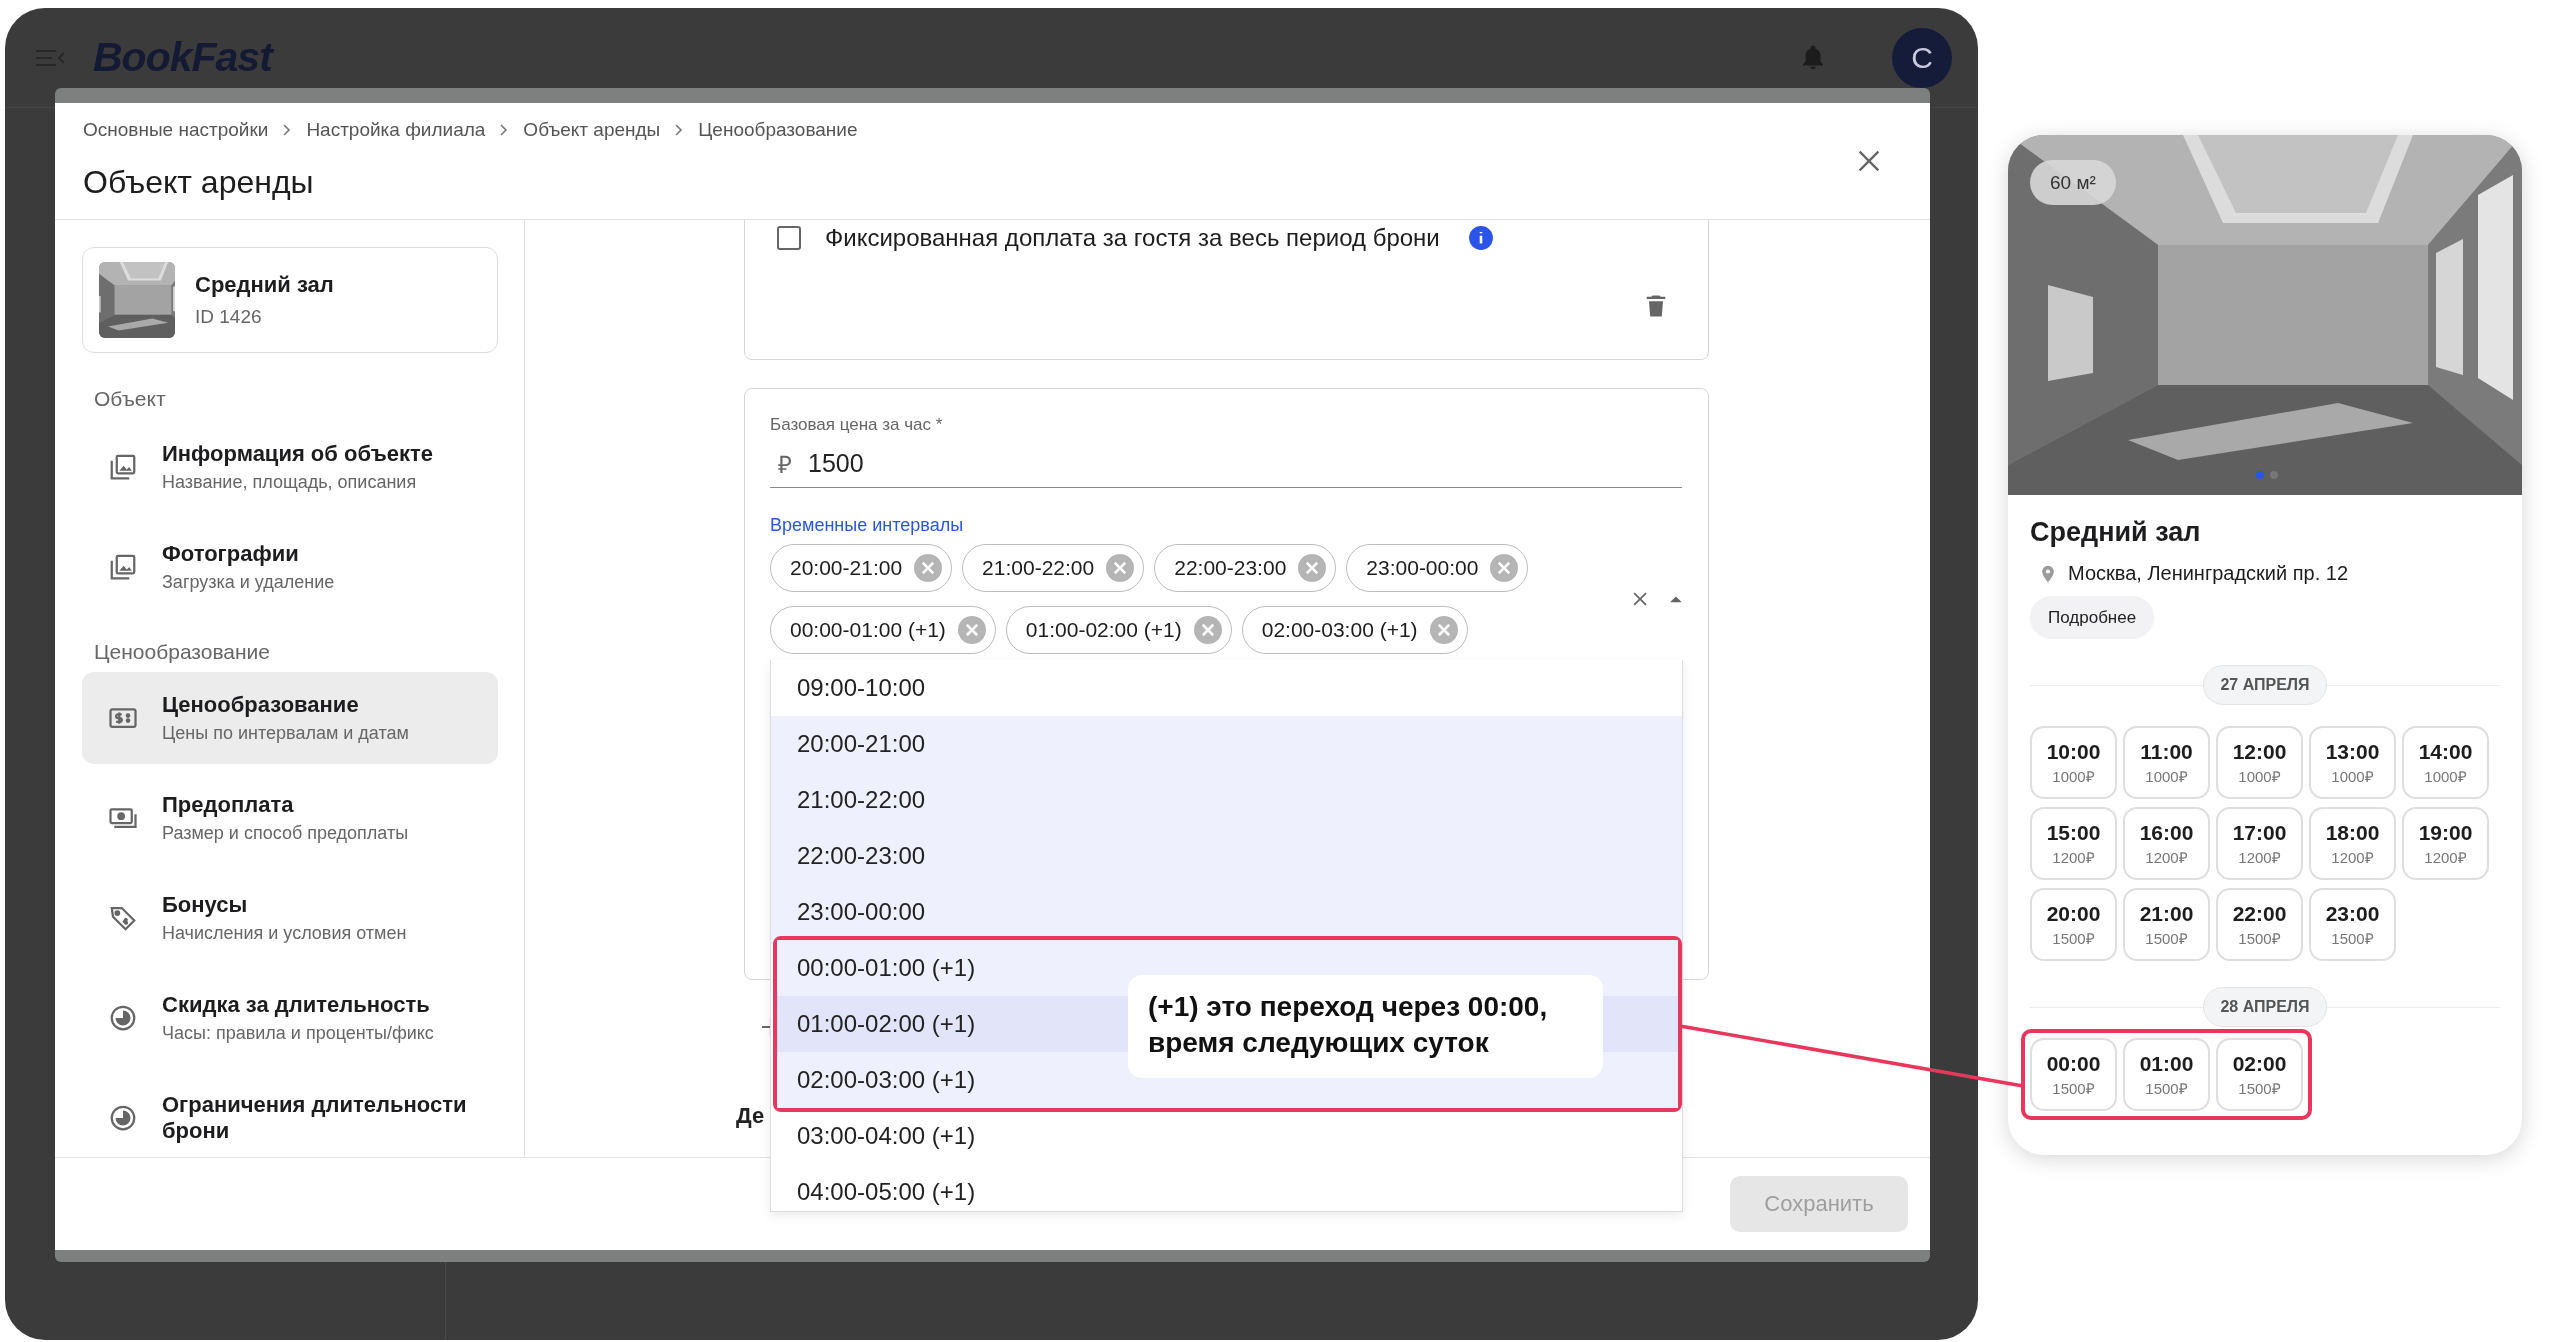 The height and width of the screenshot is (1342, 2560). Describe the element at coordinates (199, 182) in the screenshot. I see `modal-title: Объект аренды` at that location.